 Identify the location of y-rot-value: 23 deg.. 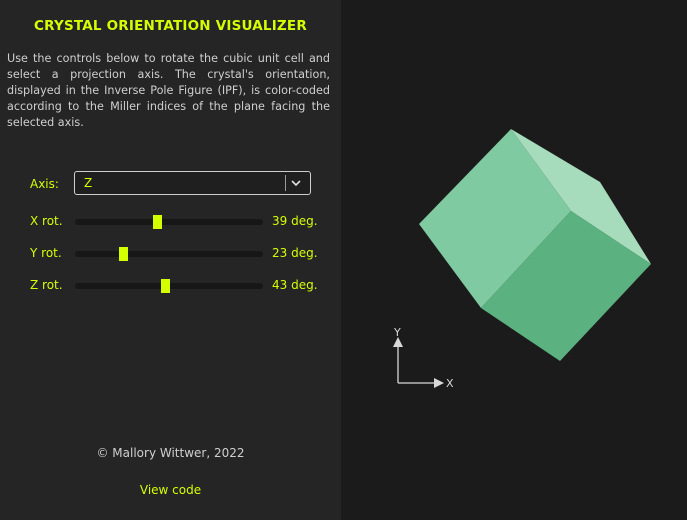
(295, 253).